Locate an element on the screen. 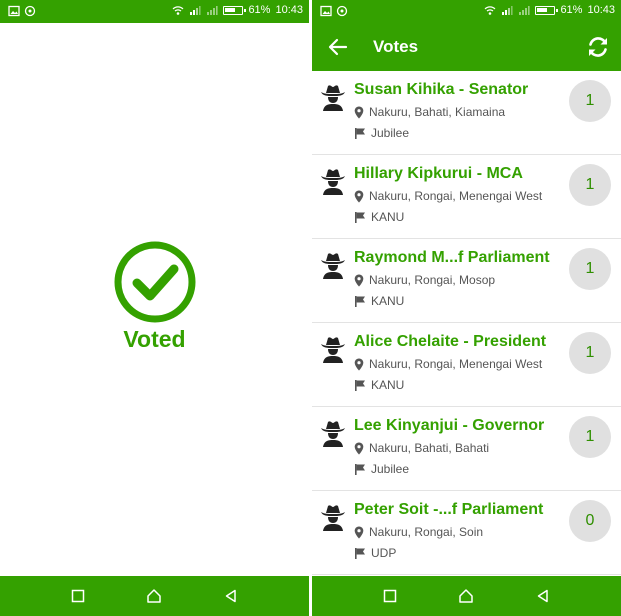 The image size is (621, 616). page-title: Votes is located at coordinates (396, 46).